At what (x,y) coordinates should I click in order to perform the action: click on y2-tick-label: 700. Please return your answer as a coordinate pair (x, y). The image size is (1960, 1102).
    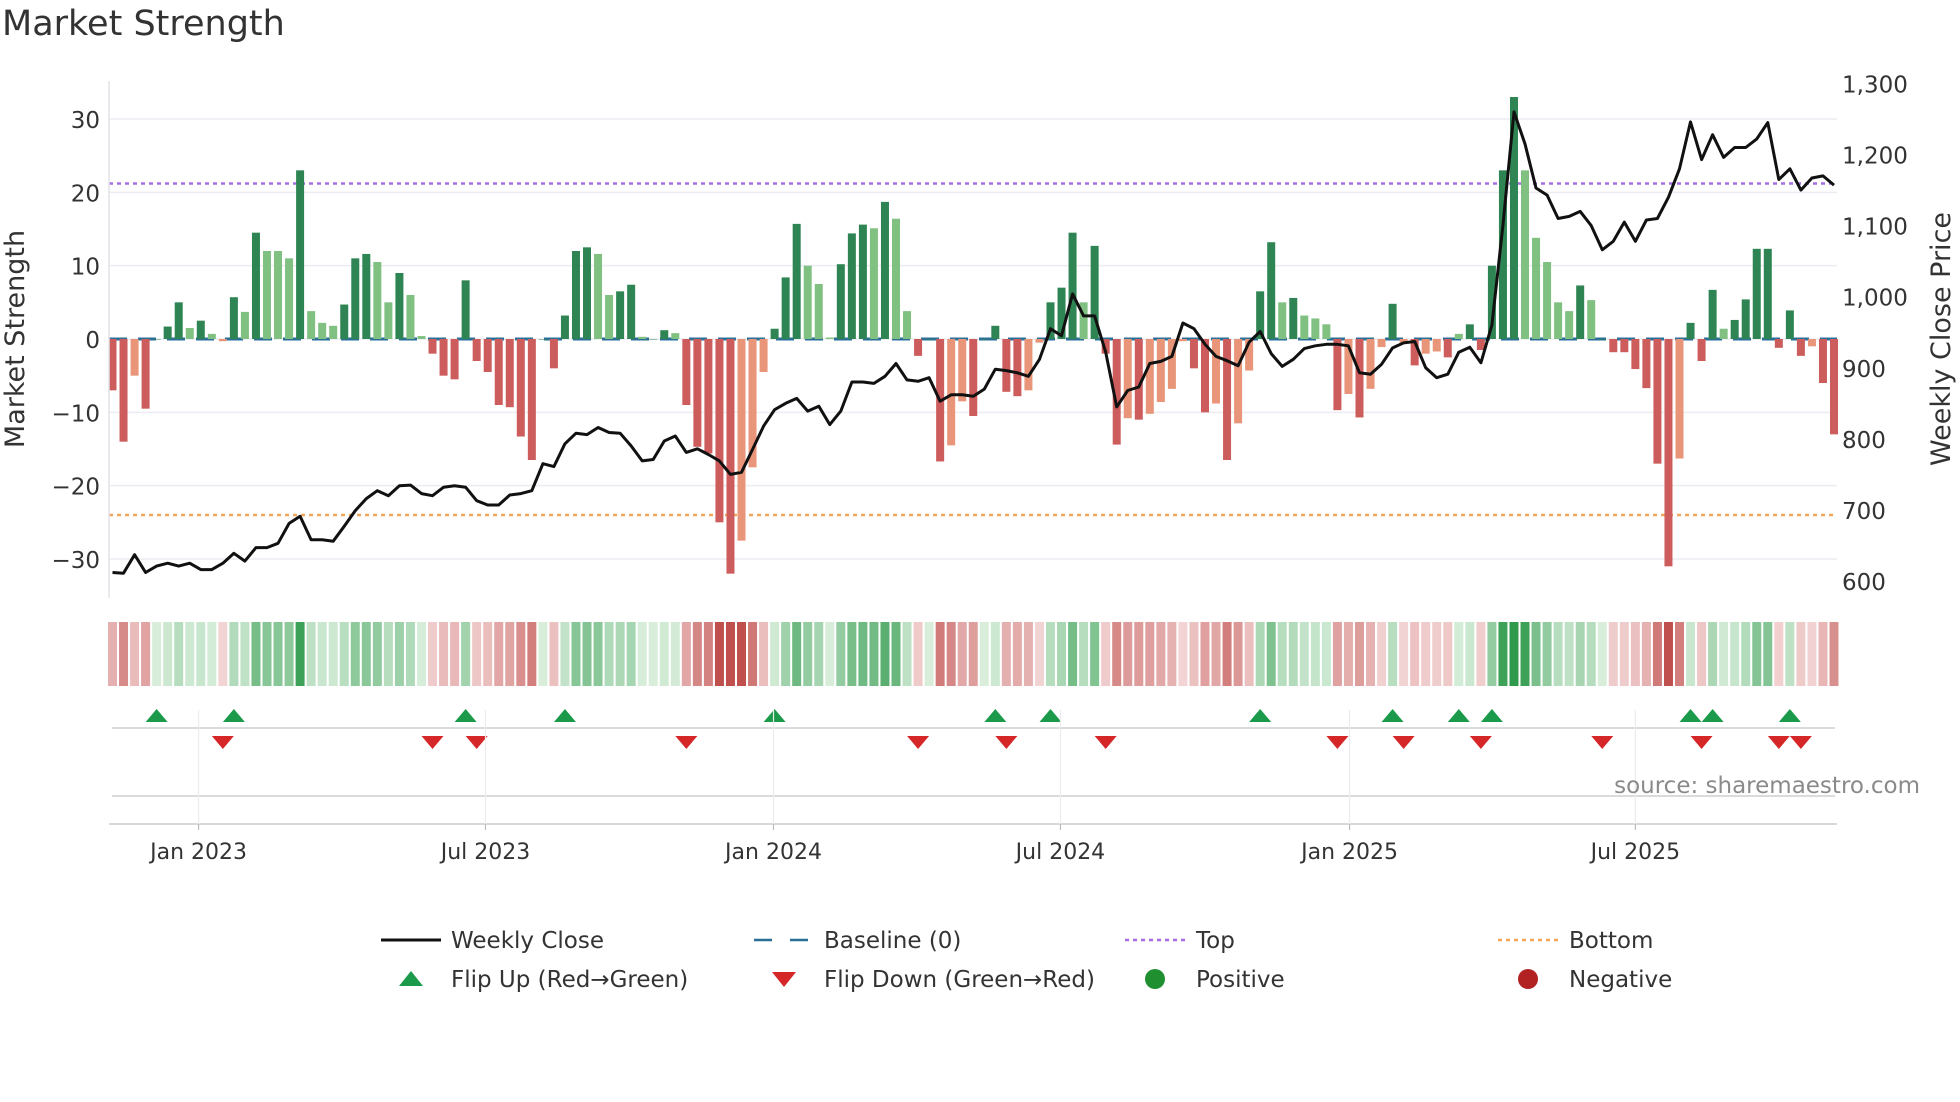
    Looking at the image, I should click on (1864, 512).